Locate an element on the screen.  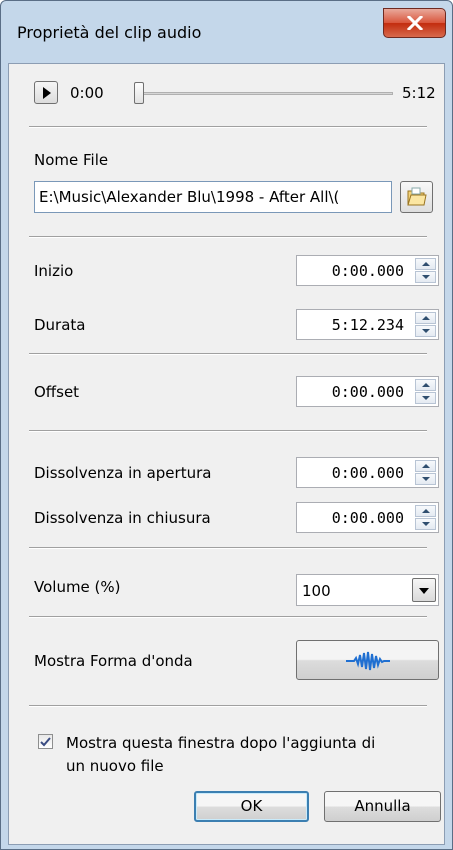
offset-value: 0:00.000 is located at coordinates (367, 392).